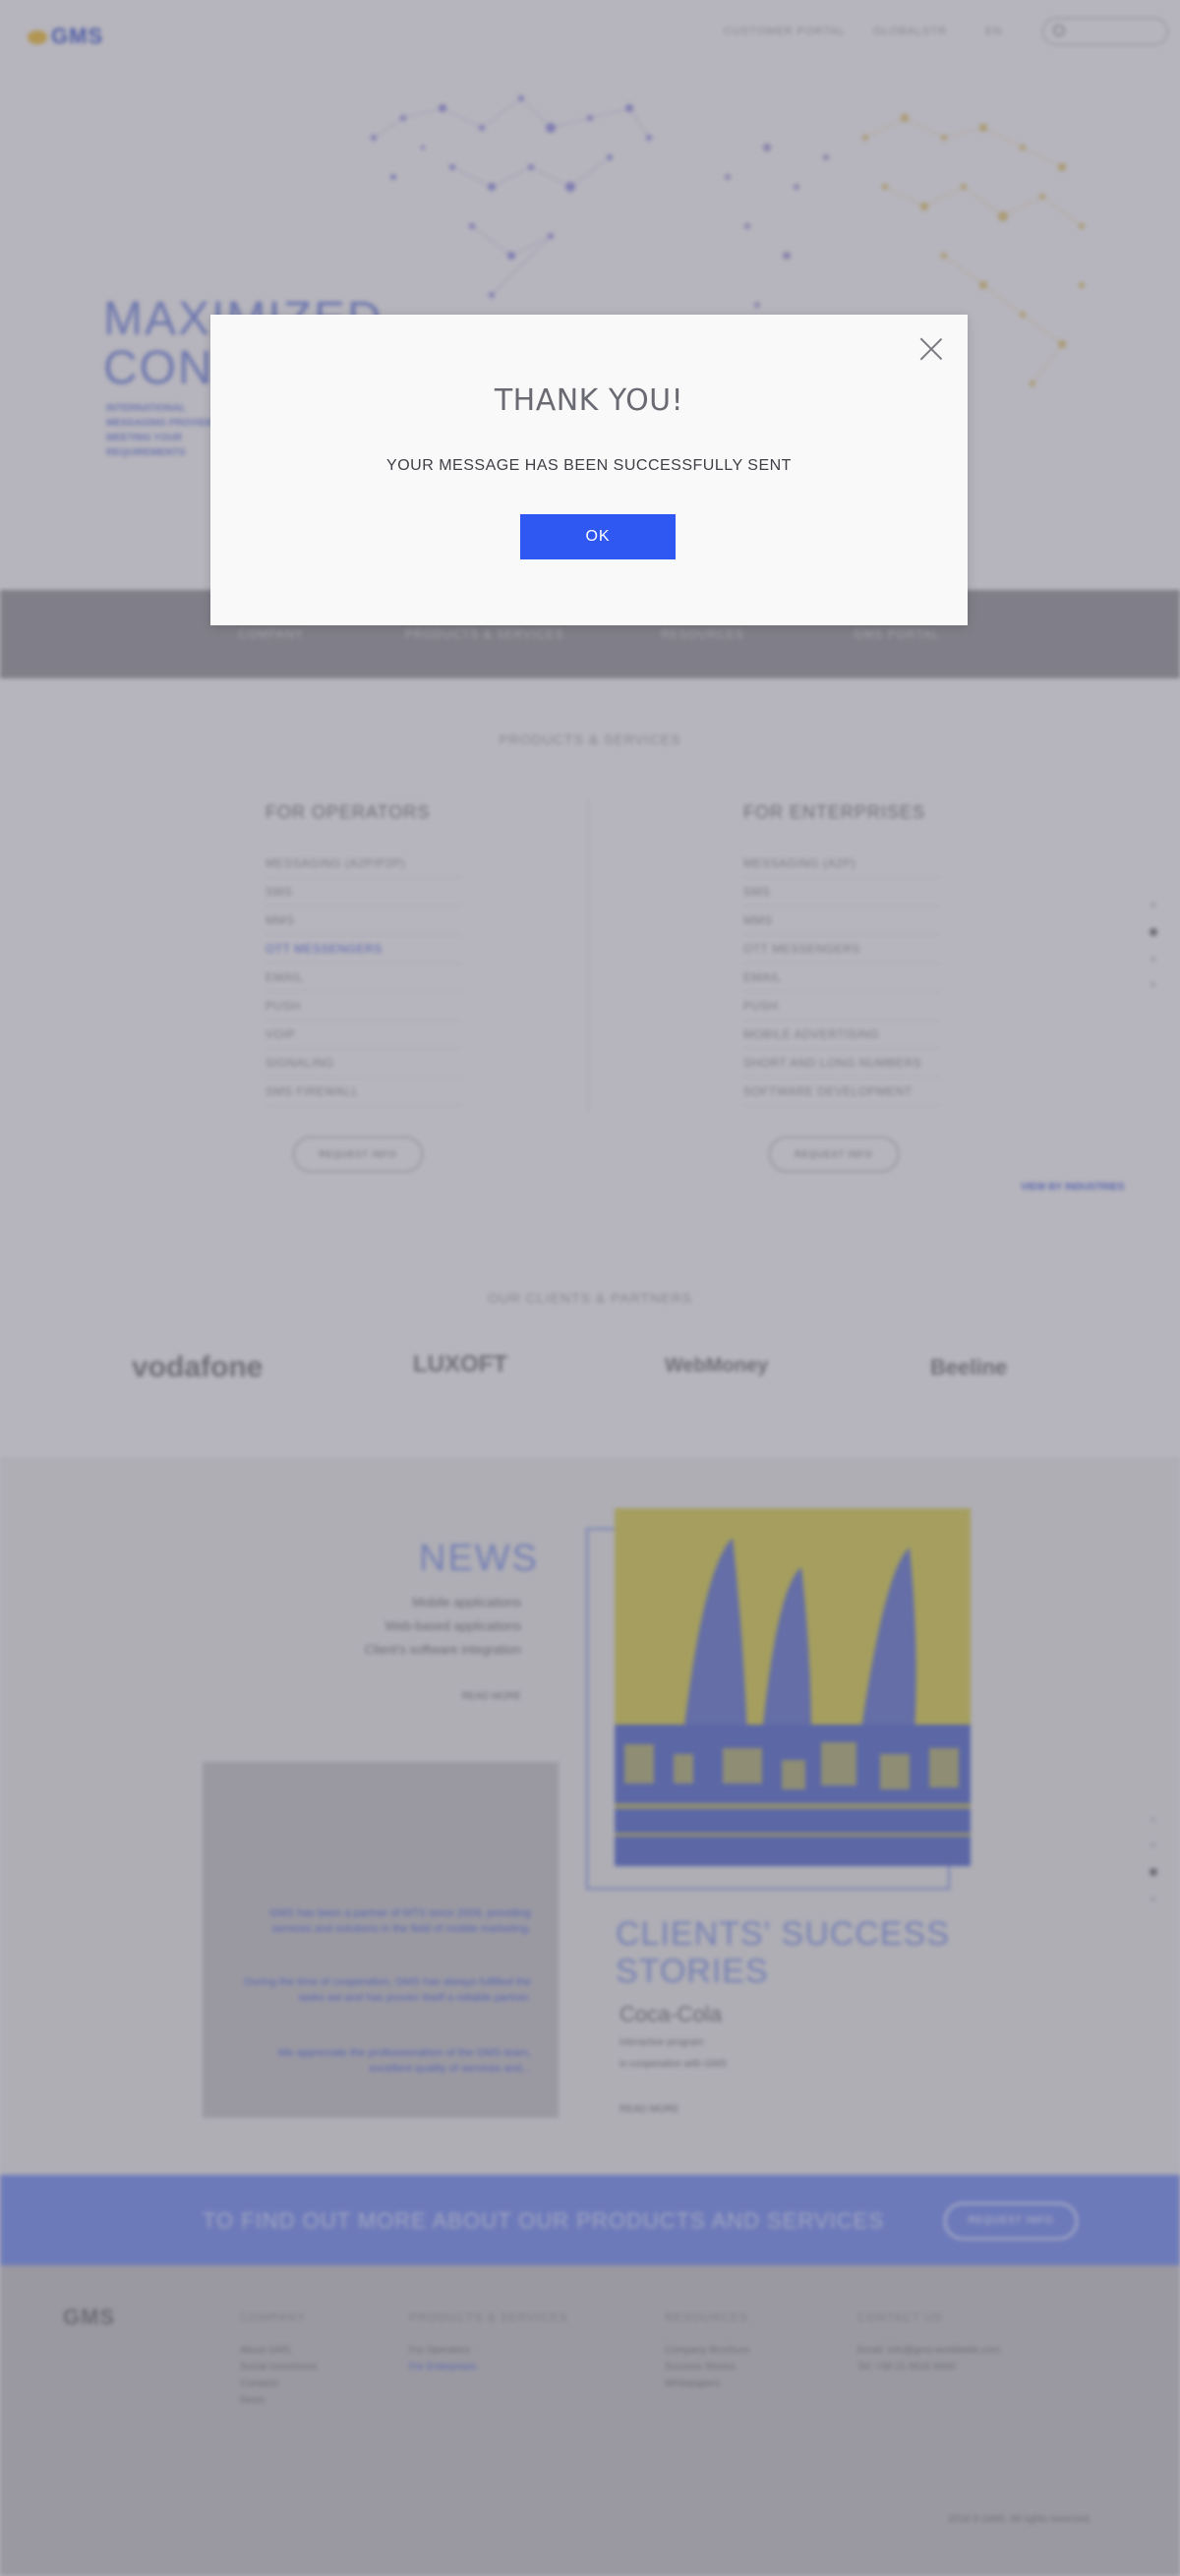  What do you see at coordinates (931, 349) in the screenshot?
I see `close-icon` at bounding box center [931, 349].